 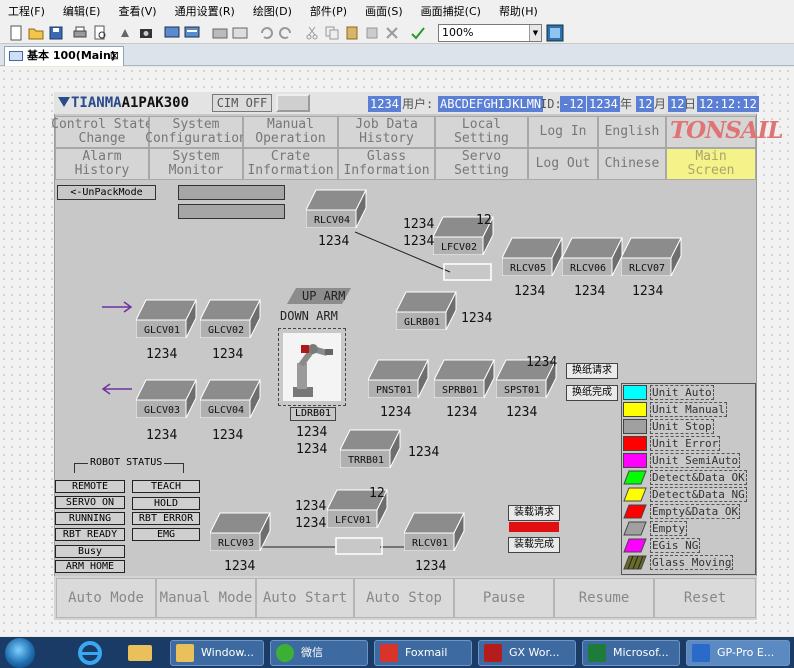 What do you see at coordinates (465, 378) in the screenshot?
I see `unit-sprb01: SPRB01` at bounding box center [465, 378].